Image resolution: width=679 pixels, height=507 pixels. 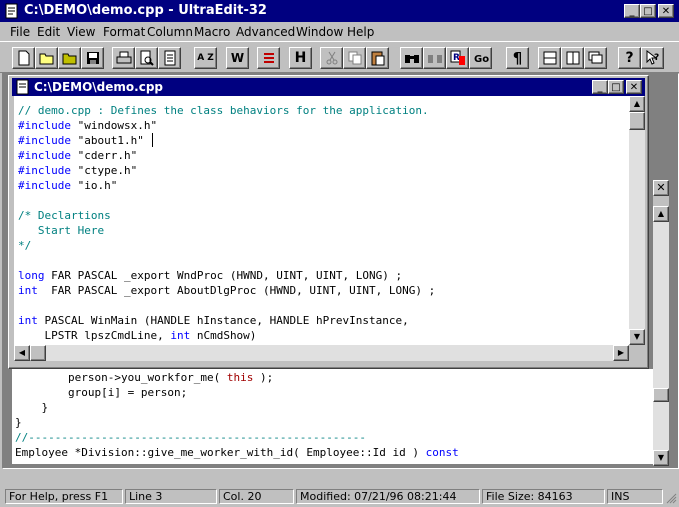 I want to click on bottom-pane-scrollbar: ✕ ▲ ▼, so click(x=661, y=323).